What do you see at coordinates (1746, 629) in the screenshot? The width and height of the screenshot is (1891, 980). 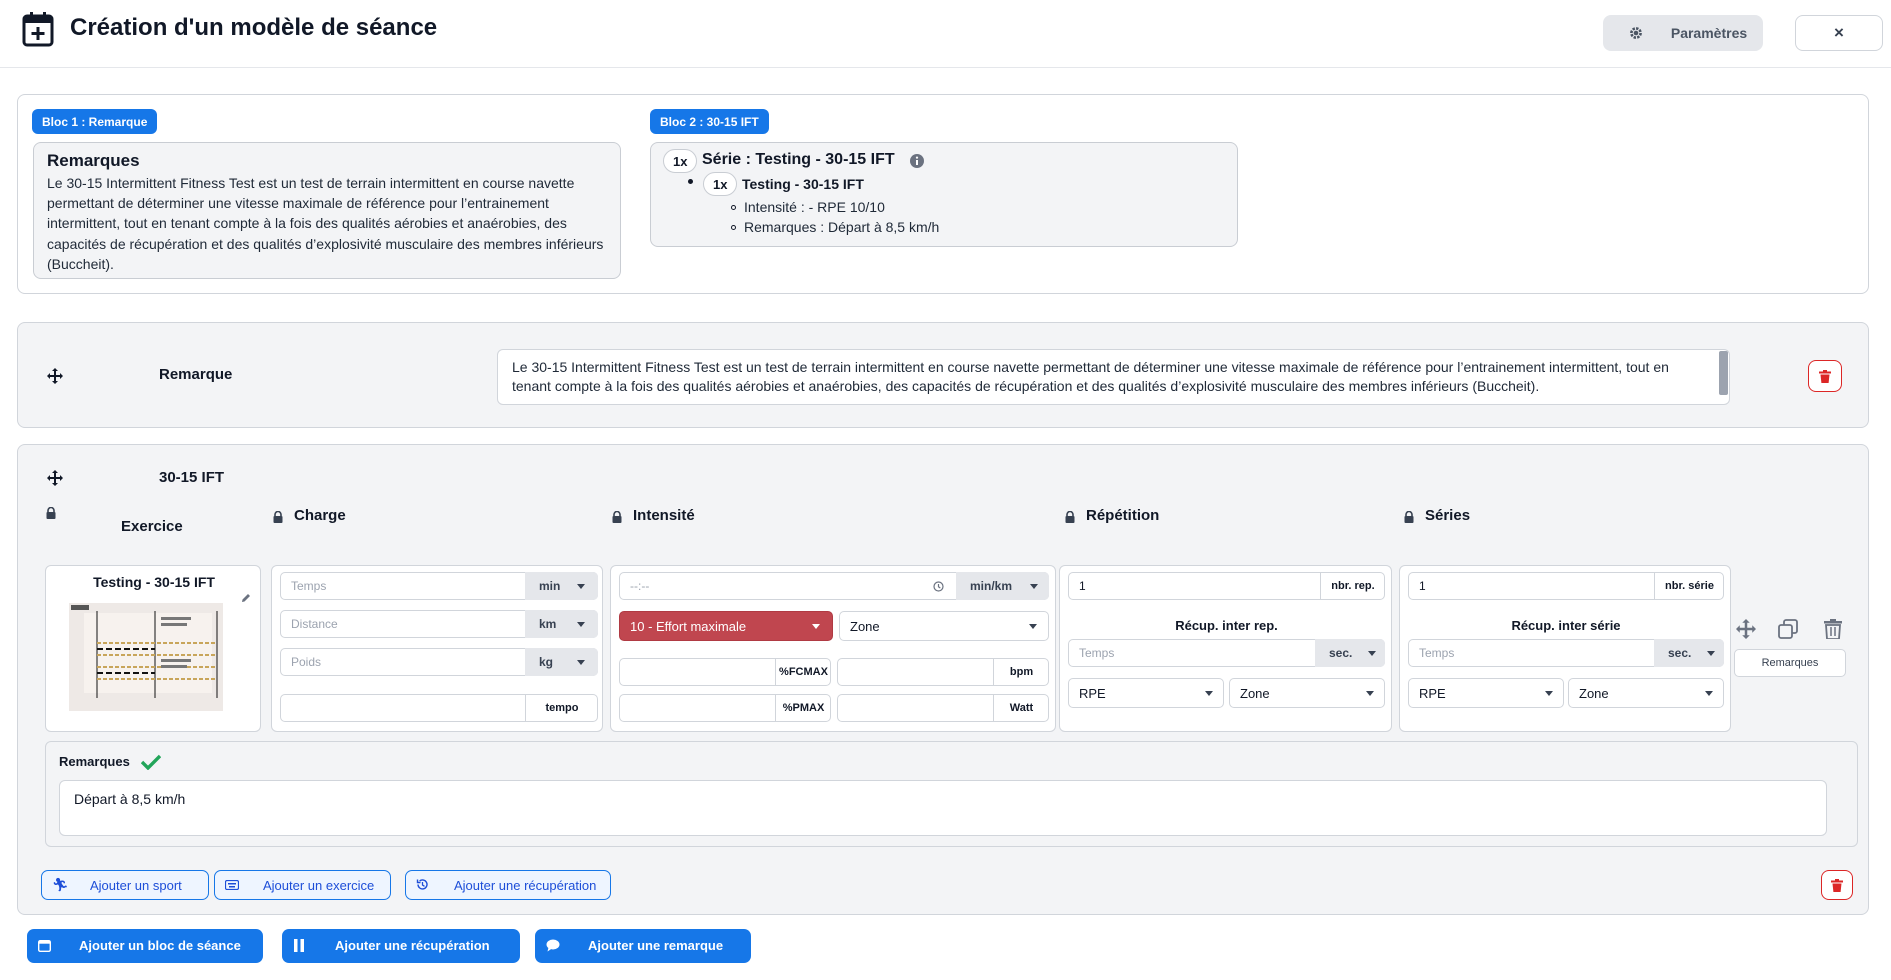 I see `move-icon` at bounding box center [1746, 629].